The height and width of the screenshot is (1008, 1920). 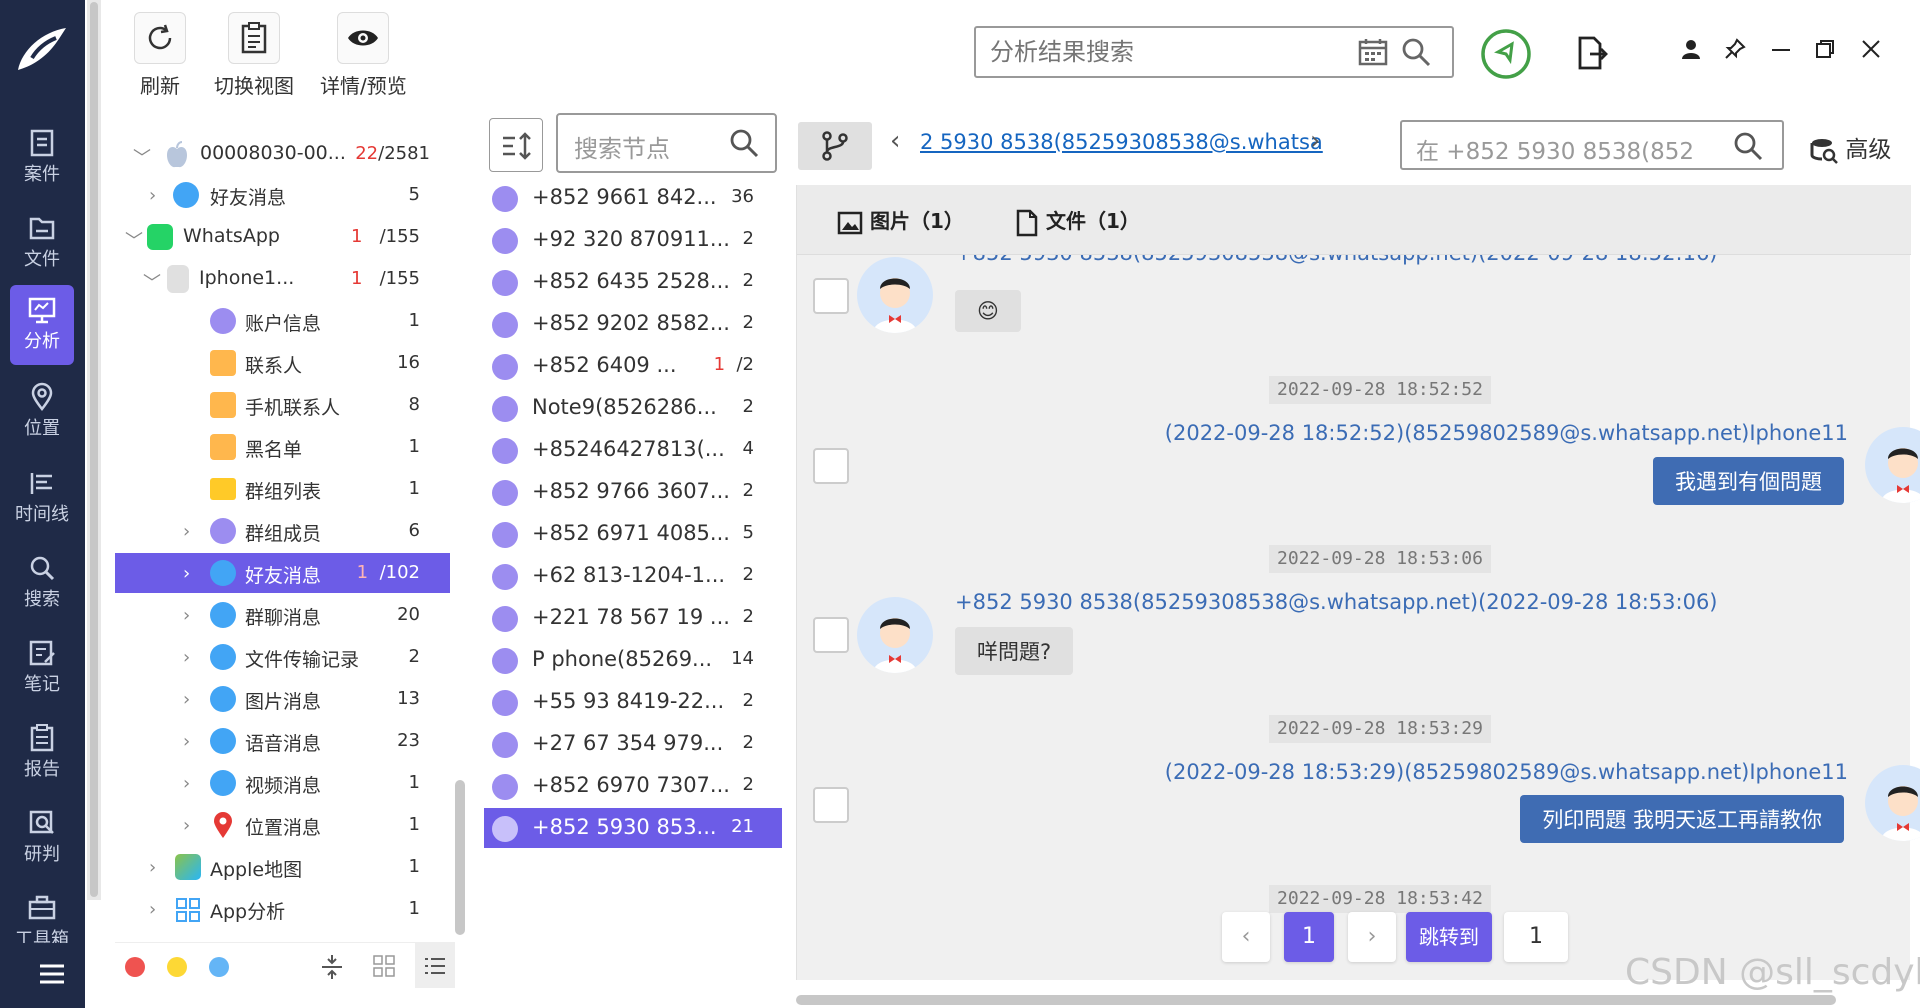 I want to click on nav-toolbox: 工具箱, so click(x=42, y=913).